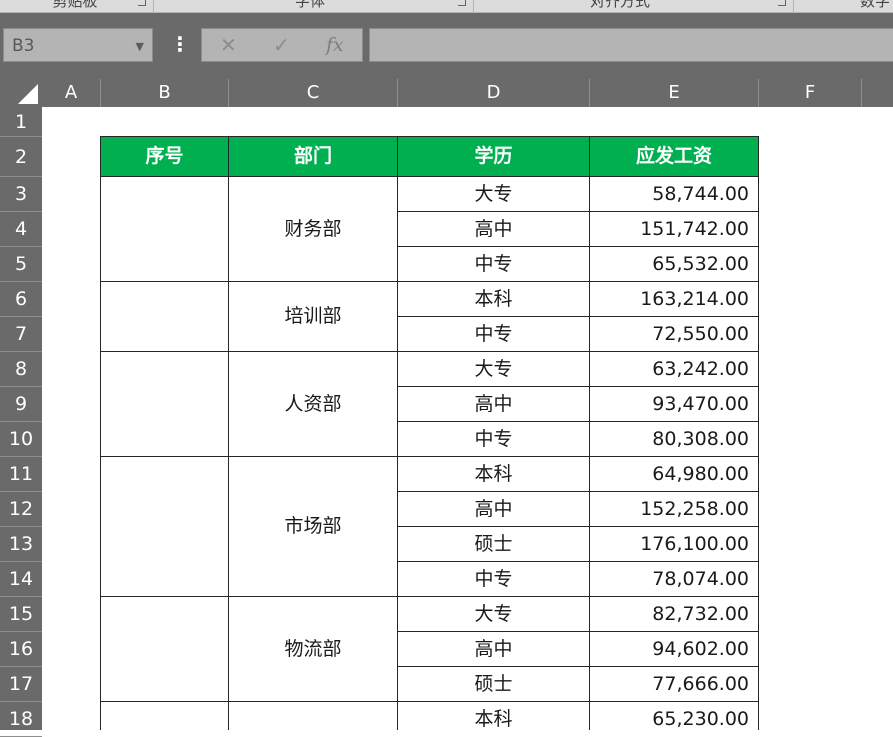 The image size is (893, 737). Describe the element at coordinates (674, 716) in the screenshot. I see `pay-cell: 65,230.00` at that location.